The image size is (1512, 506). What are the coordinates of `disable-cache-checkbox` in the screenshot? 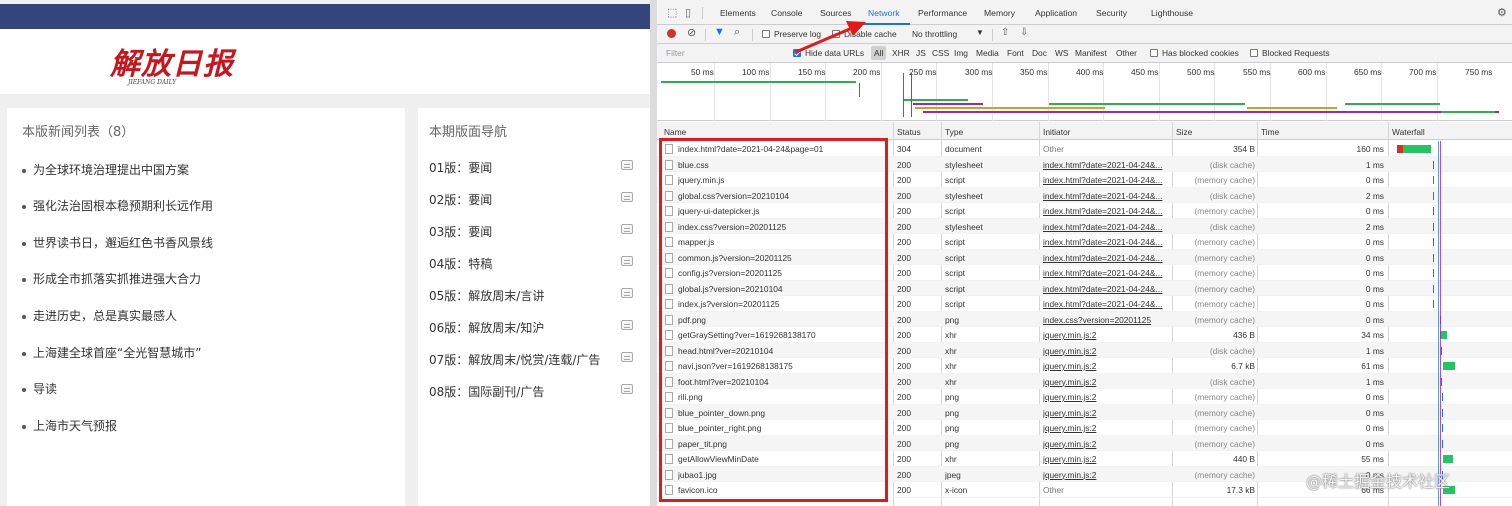 It's located at (836, 34).